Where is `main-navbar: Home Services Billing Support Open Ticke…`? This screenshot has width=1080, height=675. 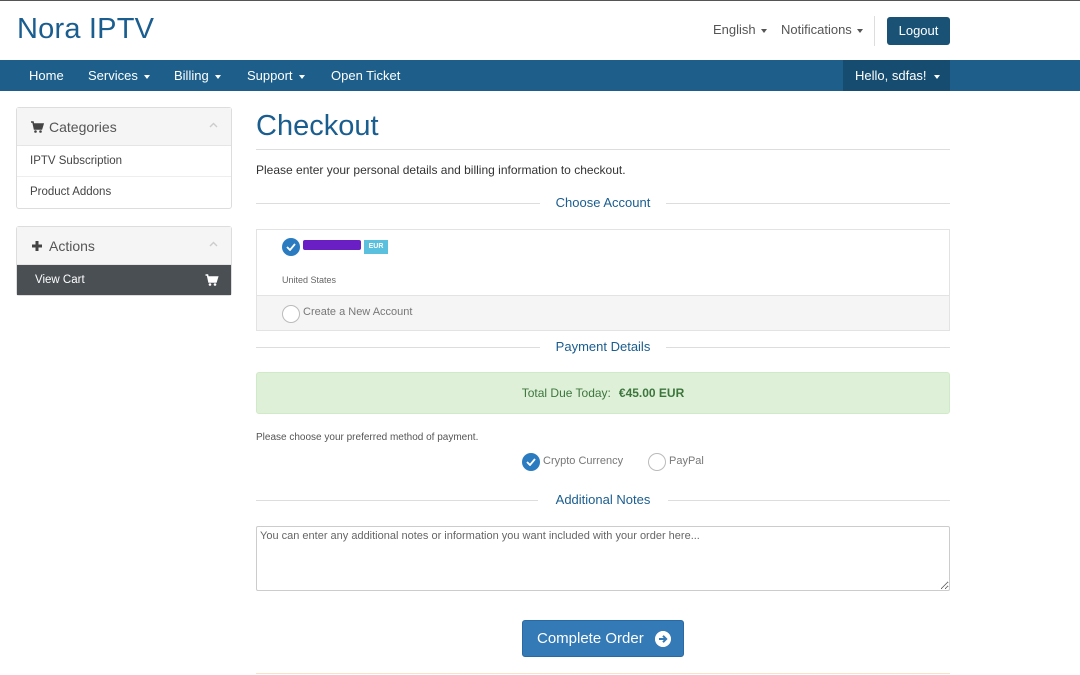 main-navbar: Home Services Billing Support Open Ticke… is located at coordinates (540, 75).